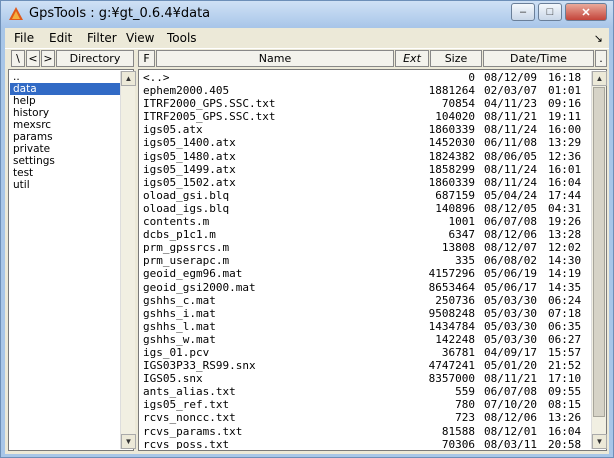 The height and width of the screenshot is (458, 614). What do you see at coordinates (65, 137) in the screenshot?
I see `directory-item: params` at bounding box center [65, 137].